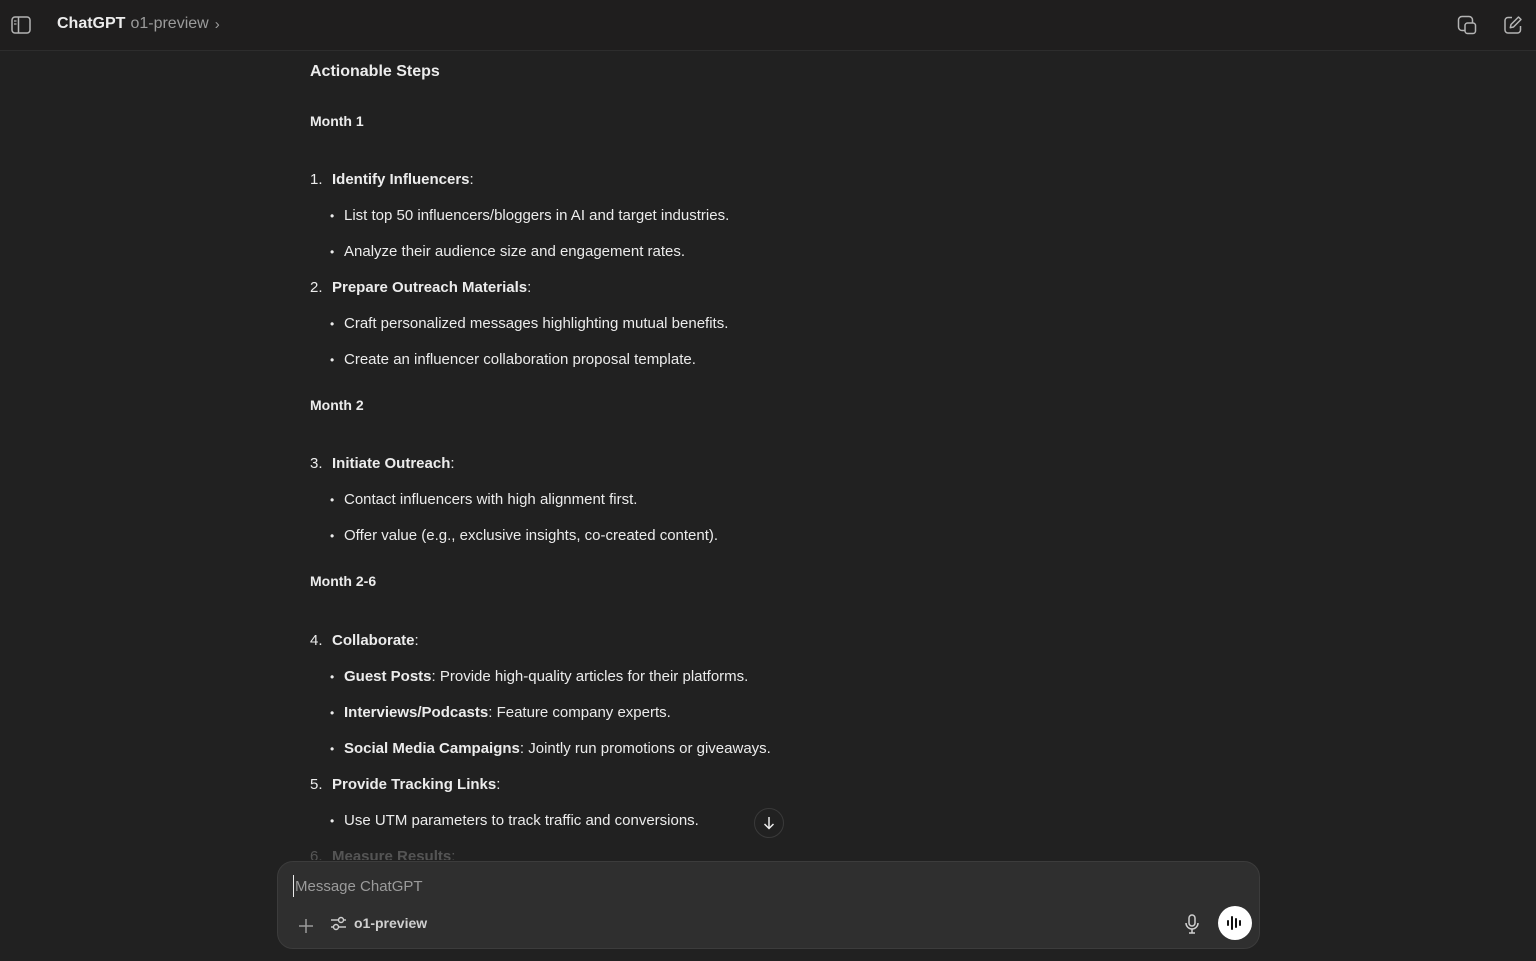 The width and height of the screenshot is (1536, 961). What do you see at coordinates (421, 287) in the screenshot?
I see `list-item: 2. Prepare Outreach Materials:` at bounding box center [421, 287].